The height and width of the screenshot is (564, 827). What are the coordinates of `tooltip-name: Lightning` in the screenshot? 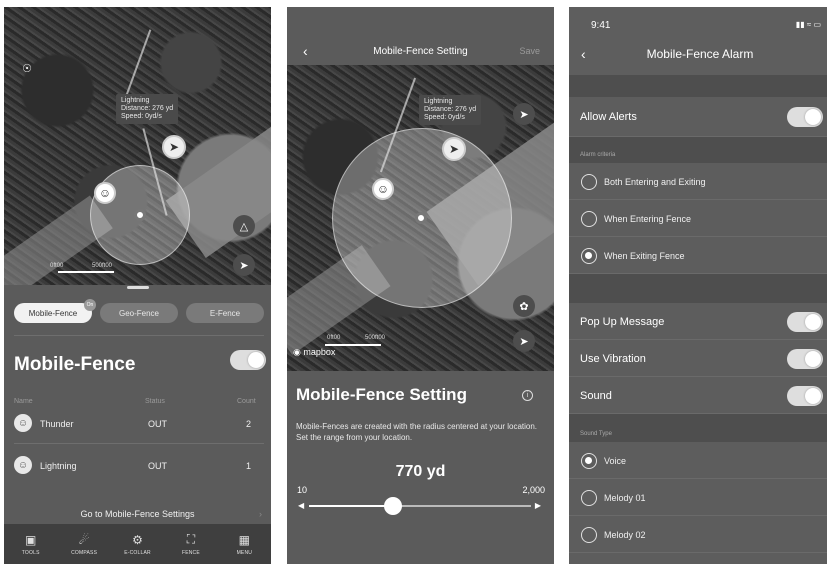 It's located at (135, 100).